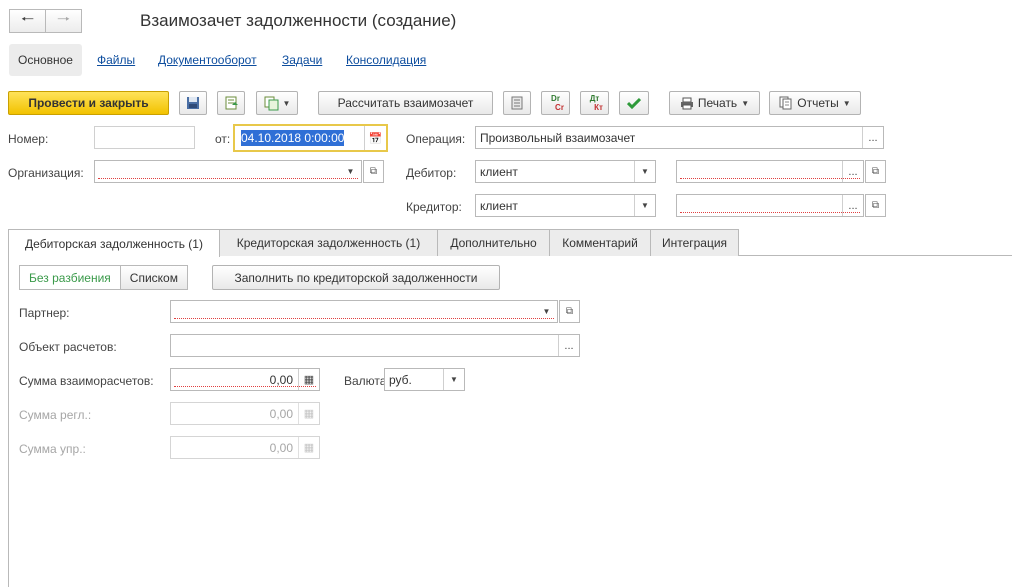  Describe the element at coordinates (68, 347) in the screenshot. I see `settlement-object-label: Объект расчетов:` at that location.